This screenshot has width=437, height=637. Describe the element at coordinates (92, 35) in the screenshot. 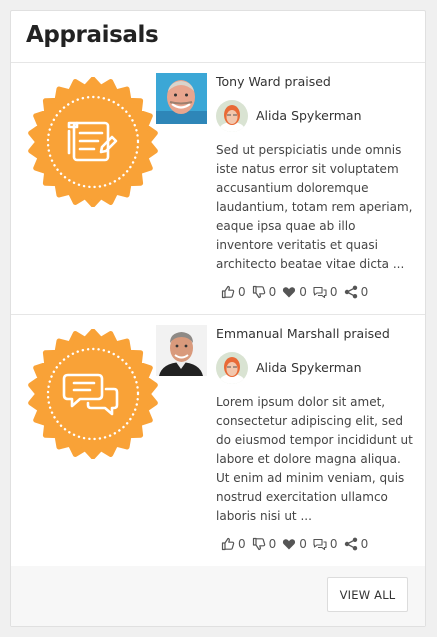

I see `widget-title: Appraisals` at that location.